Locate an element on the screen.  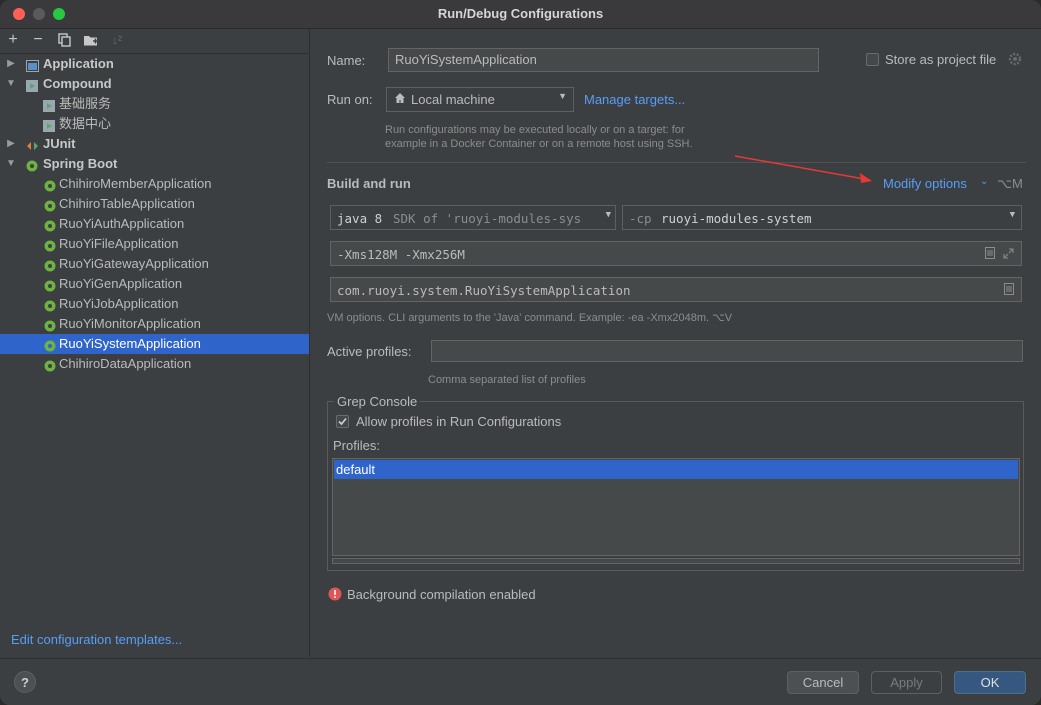
tree-item-spring-selected: RuoYiSystemApplication is located at coordinates (154, 344).